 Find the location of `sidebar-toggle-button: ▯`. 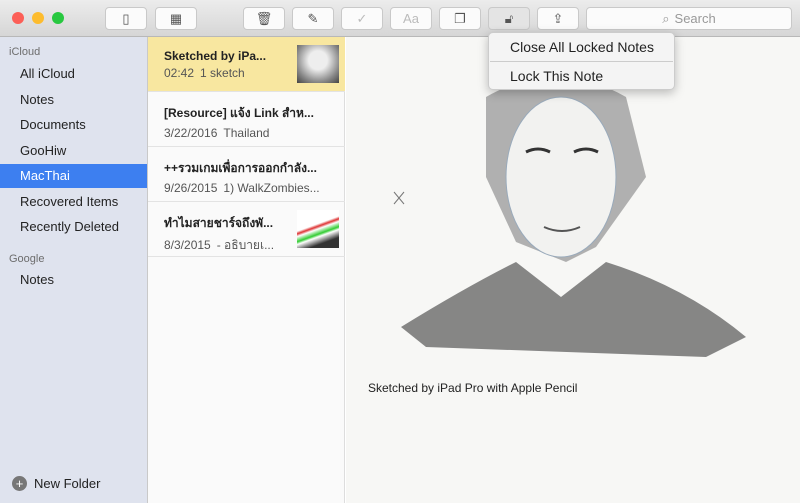

sidebar-toggle-button: ▯ is located at coordinates (126, 18).